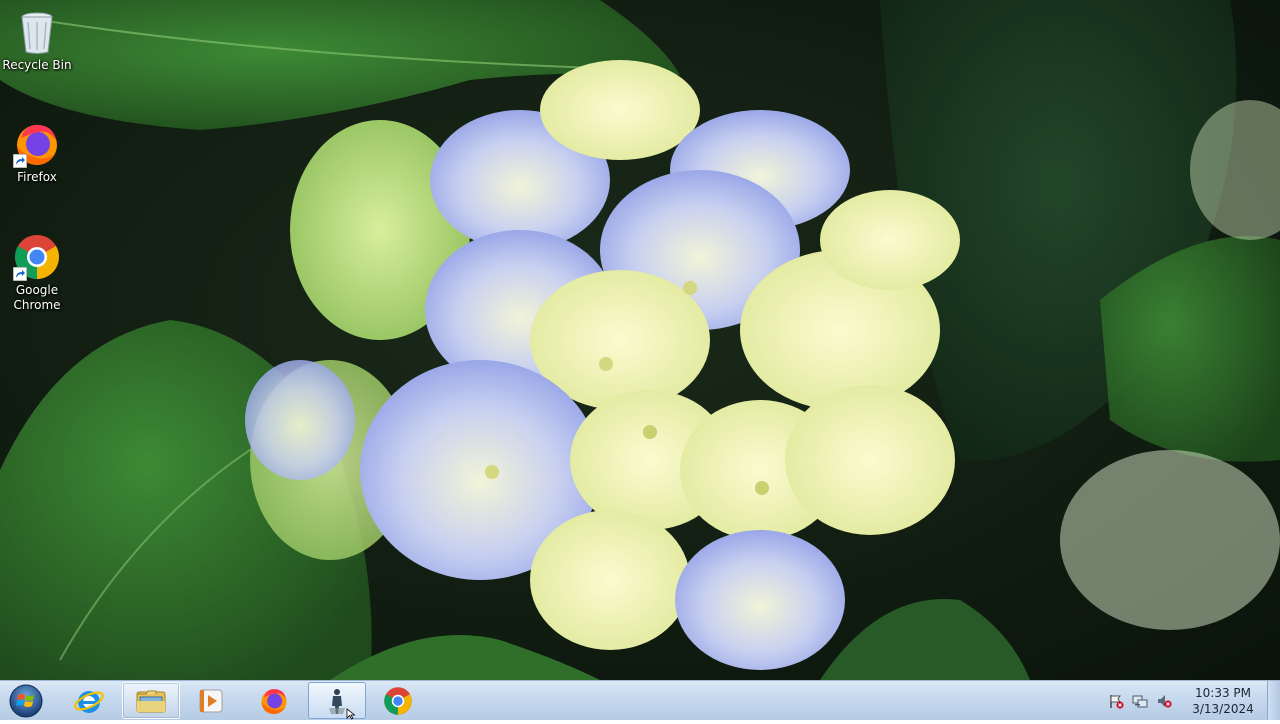 The image size is (1280, 724). What do you see at coordinates (37, 152) in the screenshot?
I see `desktop-icon-firefox: Firefox` at bounding box center [37, 152].